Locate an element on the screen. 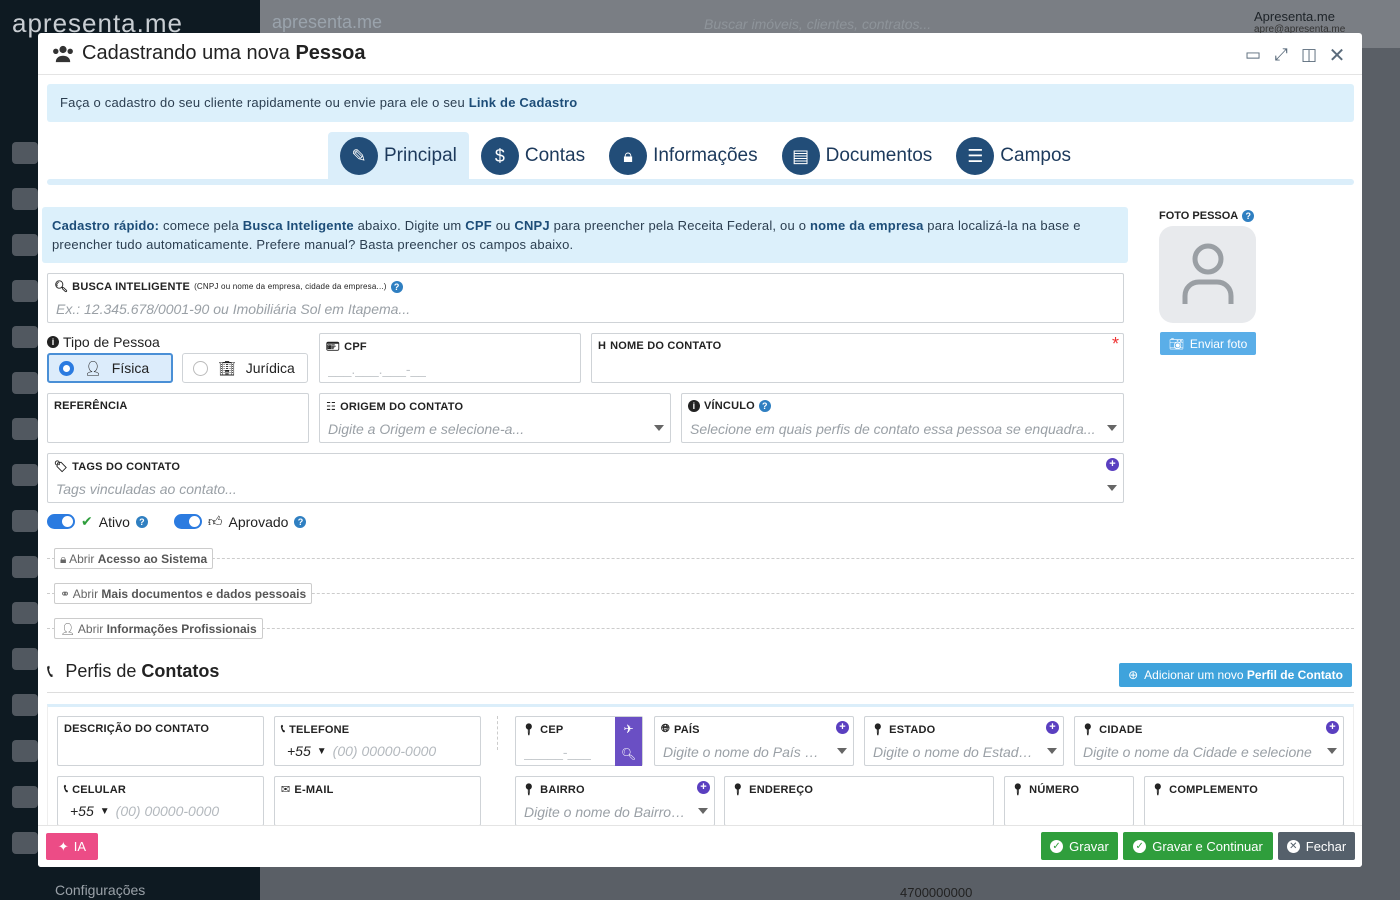 The width and height of the screenshot is (1400, 900). label-text: FOTO PESSOA is located at coordinates (1199, 216).